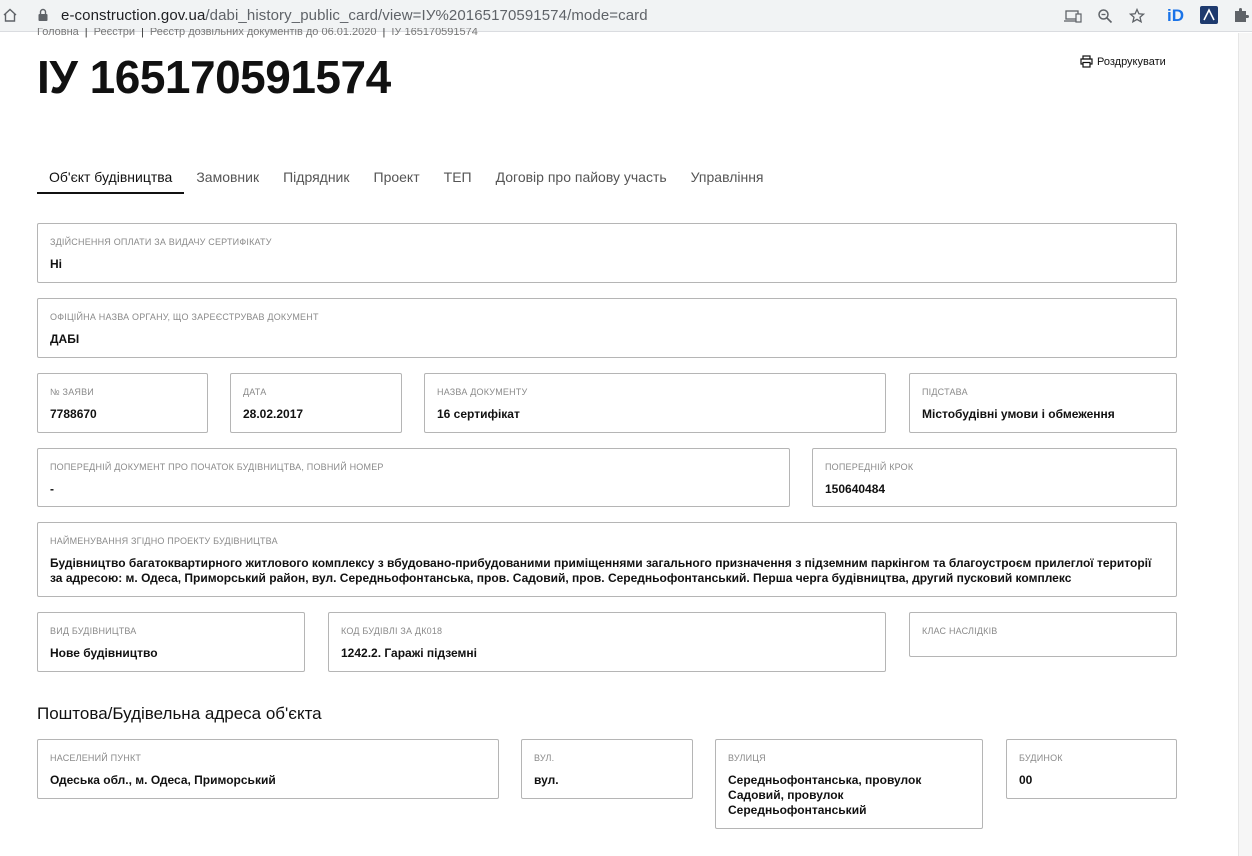 The width and height of the screenshot is (1252, 856). Describe the element at coordinates (1026, 780) in the screenshot. I see `field-value: 00` at that location.